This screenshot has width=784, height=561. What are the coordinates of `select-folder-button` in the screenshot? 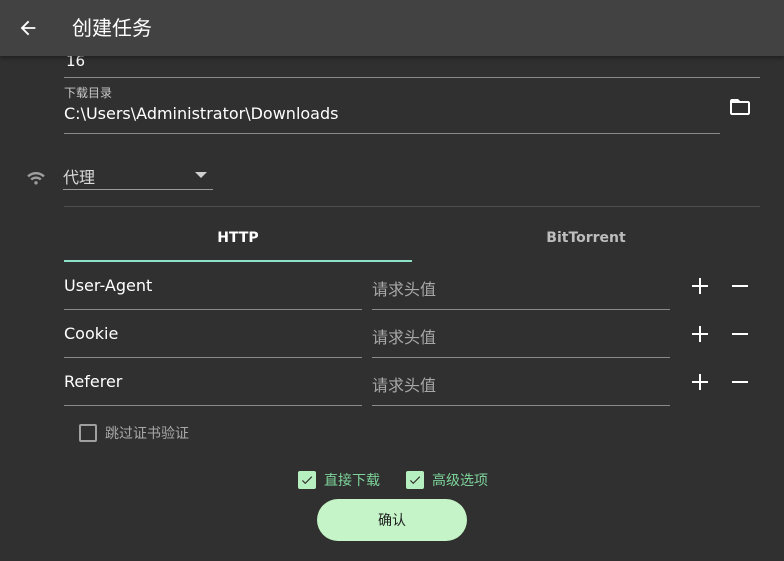 It's located at (740, 107).